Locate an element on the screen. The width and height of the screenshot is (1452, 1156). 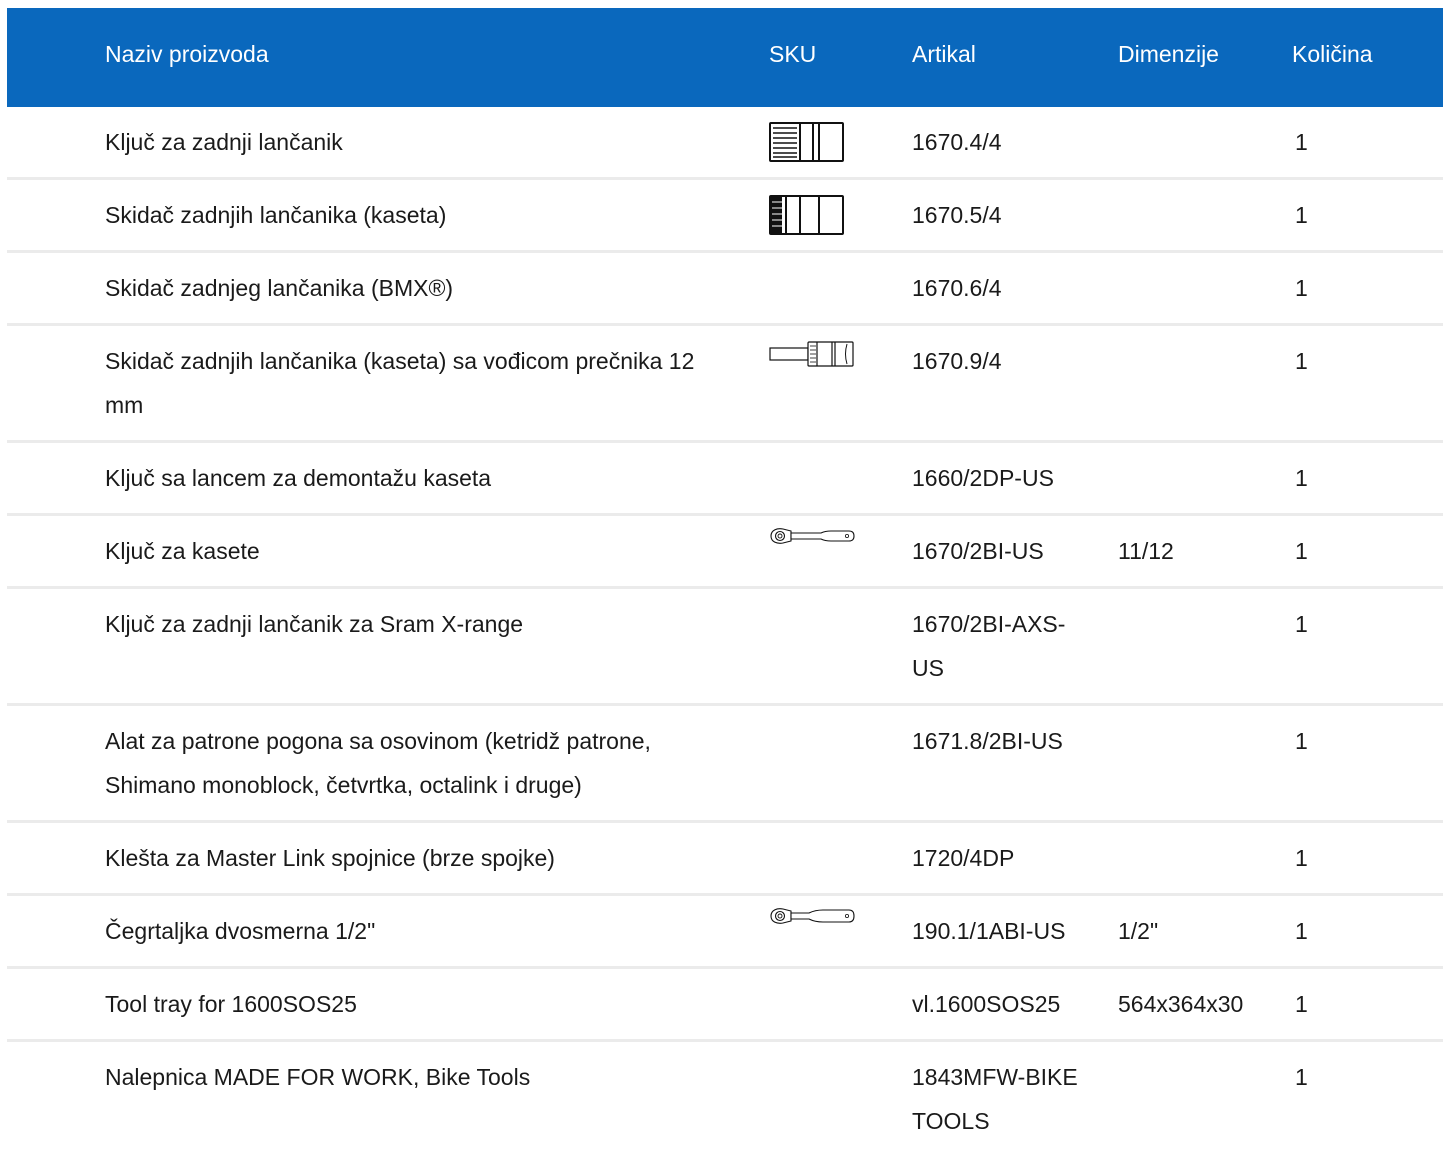
article-number: 1671.8/2BI-US is located at coordinates (987, 741).